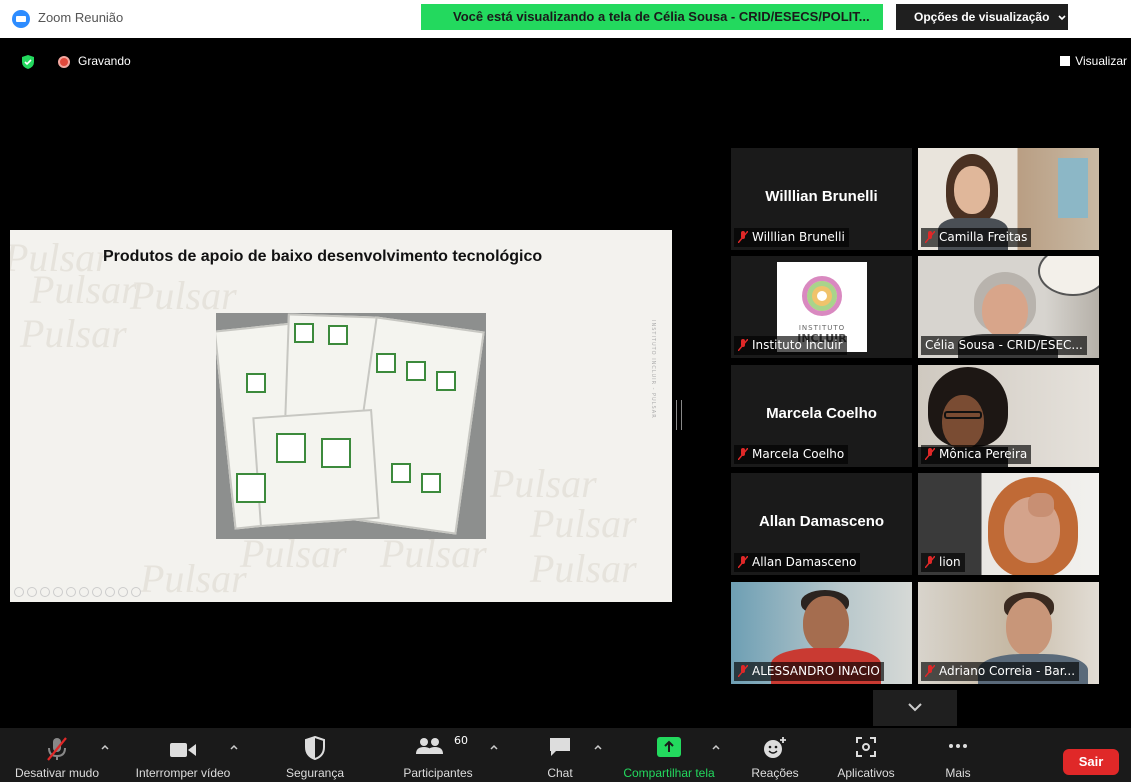 This screenshot has width=1131, height=782. What do you see at coordinates (28, 62) in the screenshot?
I see `security-shield-icon` at bounding box center [28, 62].